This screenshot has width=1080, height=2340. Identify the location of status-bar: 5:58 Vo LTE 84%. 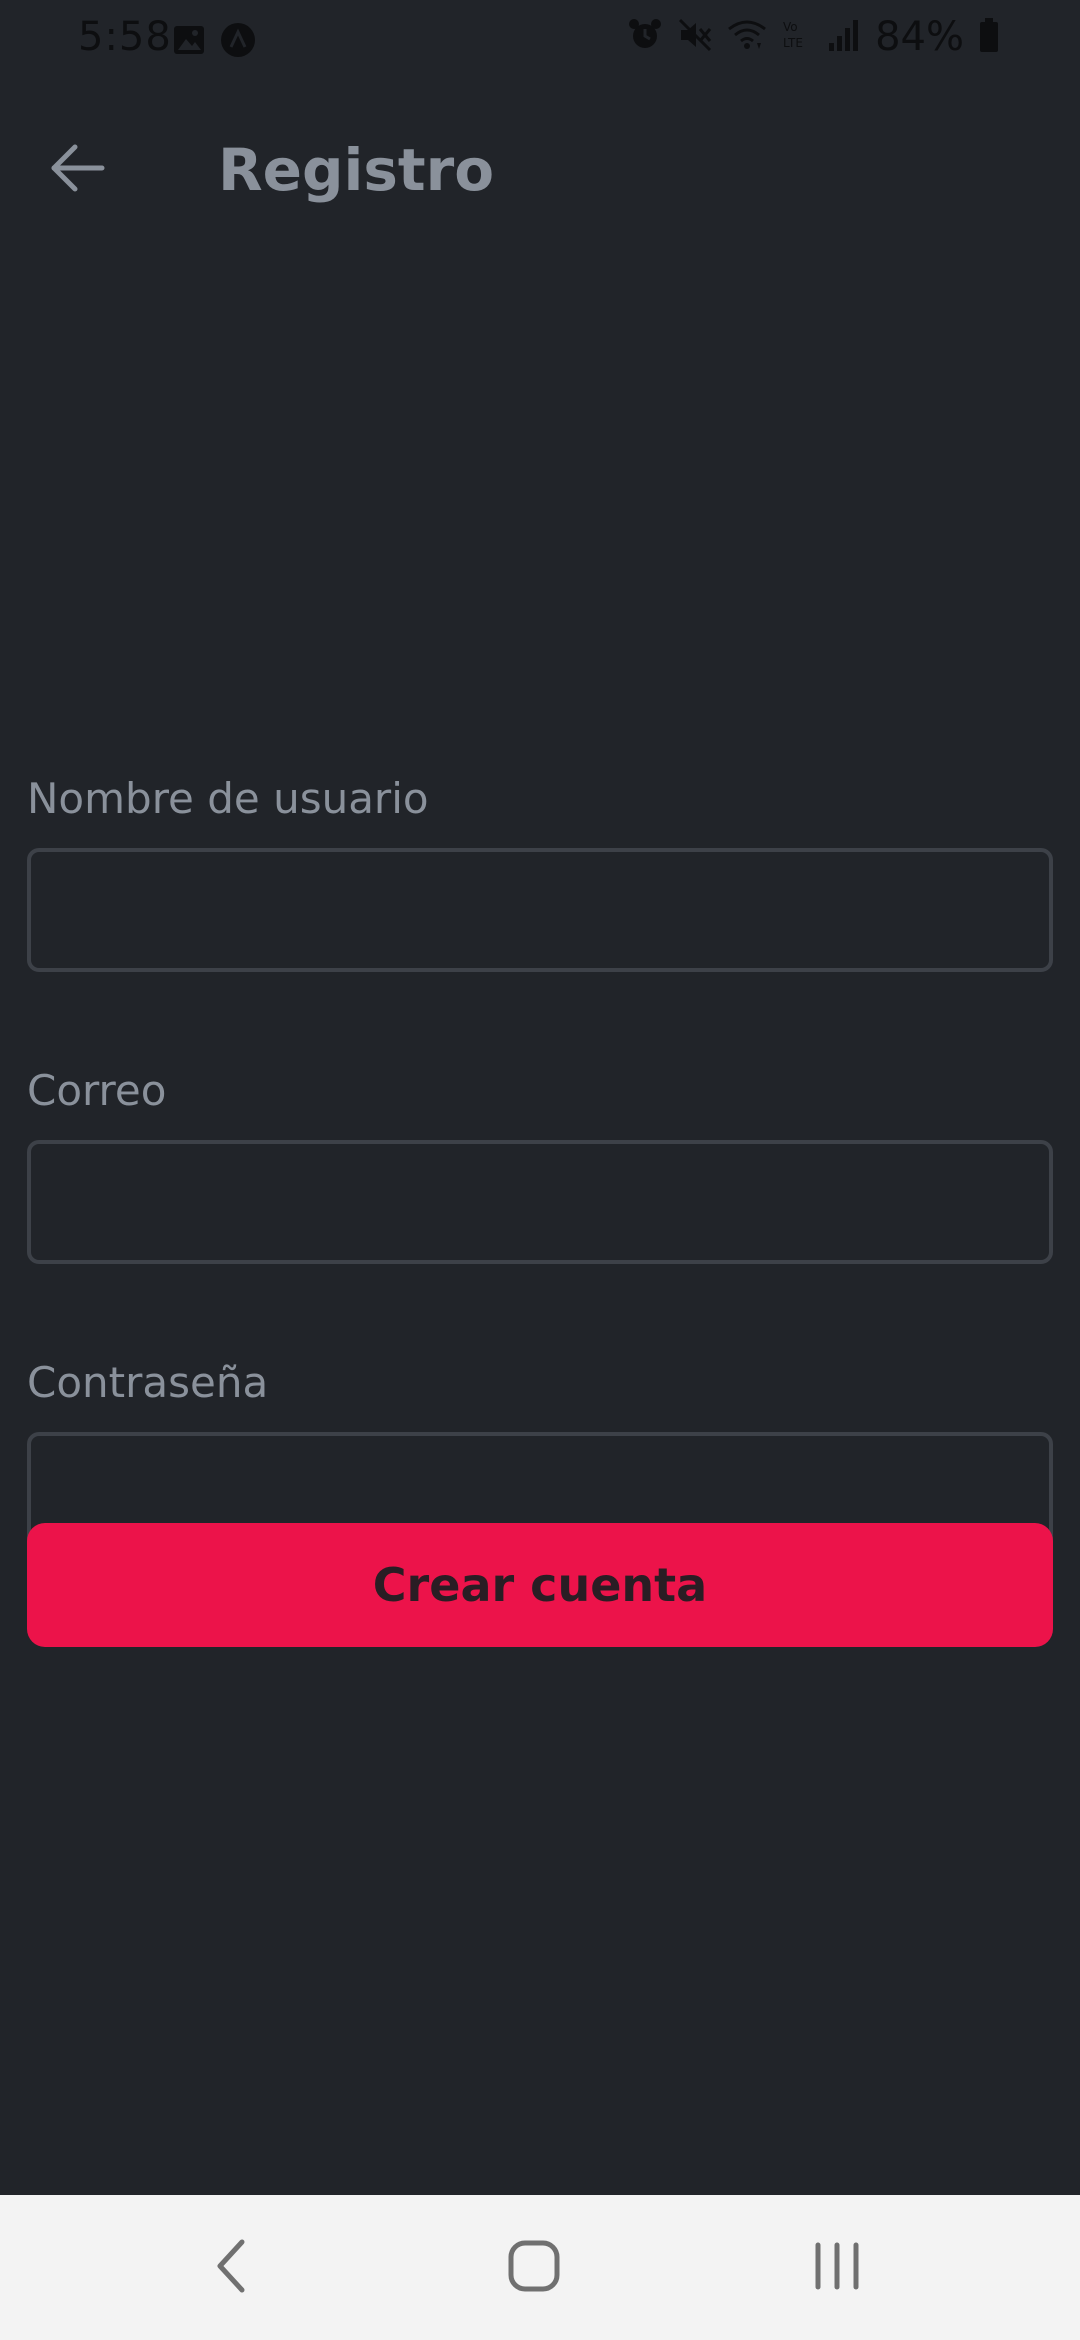
(540, 41).